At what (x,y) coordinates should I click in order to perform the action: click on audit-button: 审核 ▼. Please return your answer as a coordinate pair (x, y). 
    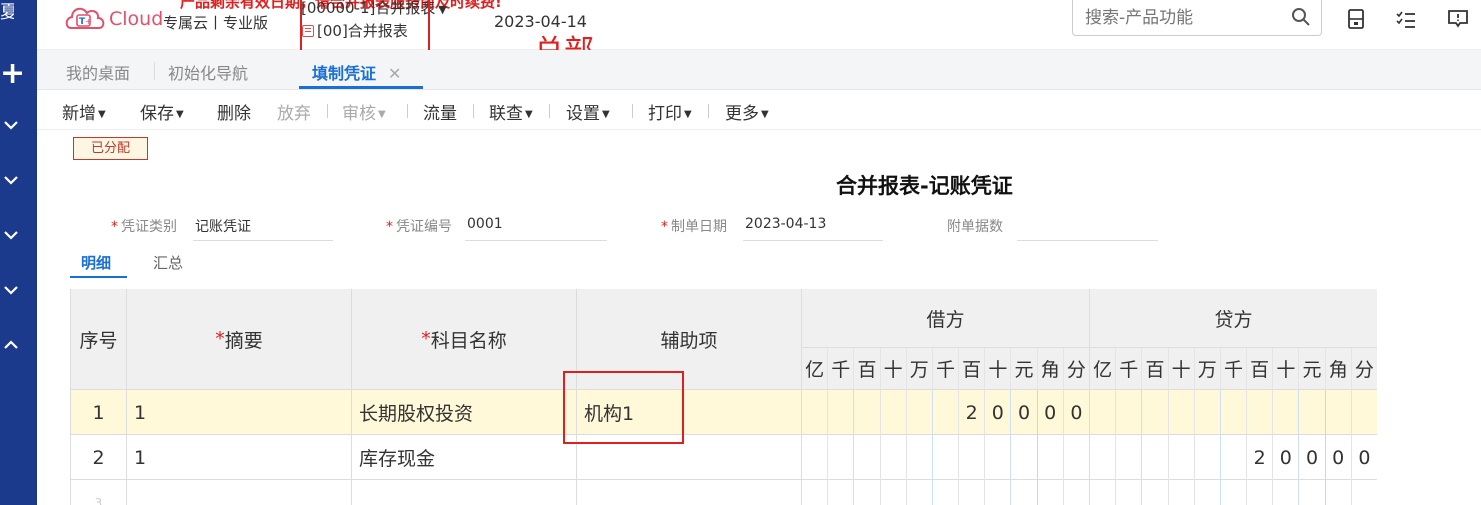
    Looking at the image, I should click on (364, 111).